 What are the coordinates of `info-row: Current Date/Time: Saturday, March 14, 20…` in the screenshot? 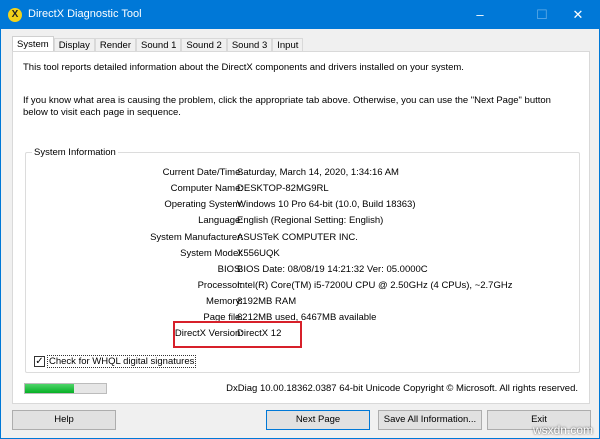 It's located at (303, 174).